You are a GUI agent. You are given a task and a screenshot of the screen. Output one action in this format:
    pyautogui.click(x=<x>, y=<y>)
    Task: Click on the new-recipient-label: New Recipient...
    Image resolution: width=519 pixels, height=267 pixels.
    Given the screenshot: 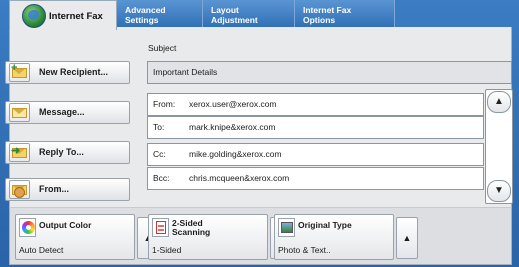 What is the action you would take?
    pyautogui.click(x=74, y=72)
    